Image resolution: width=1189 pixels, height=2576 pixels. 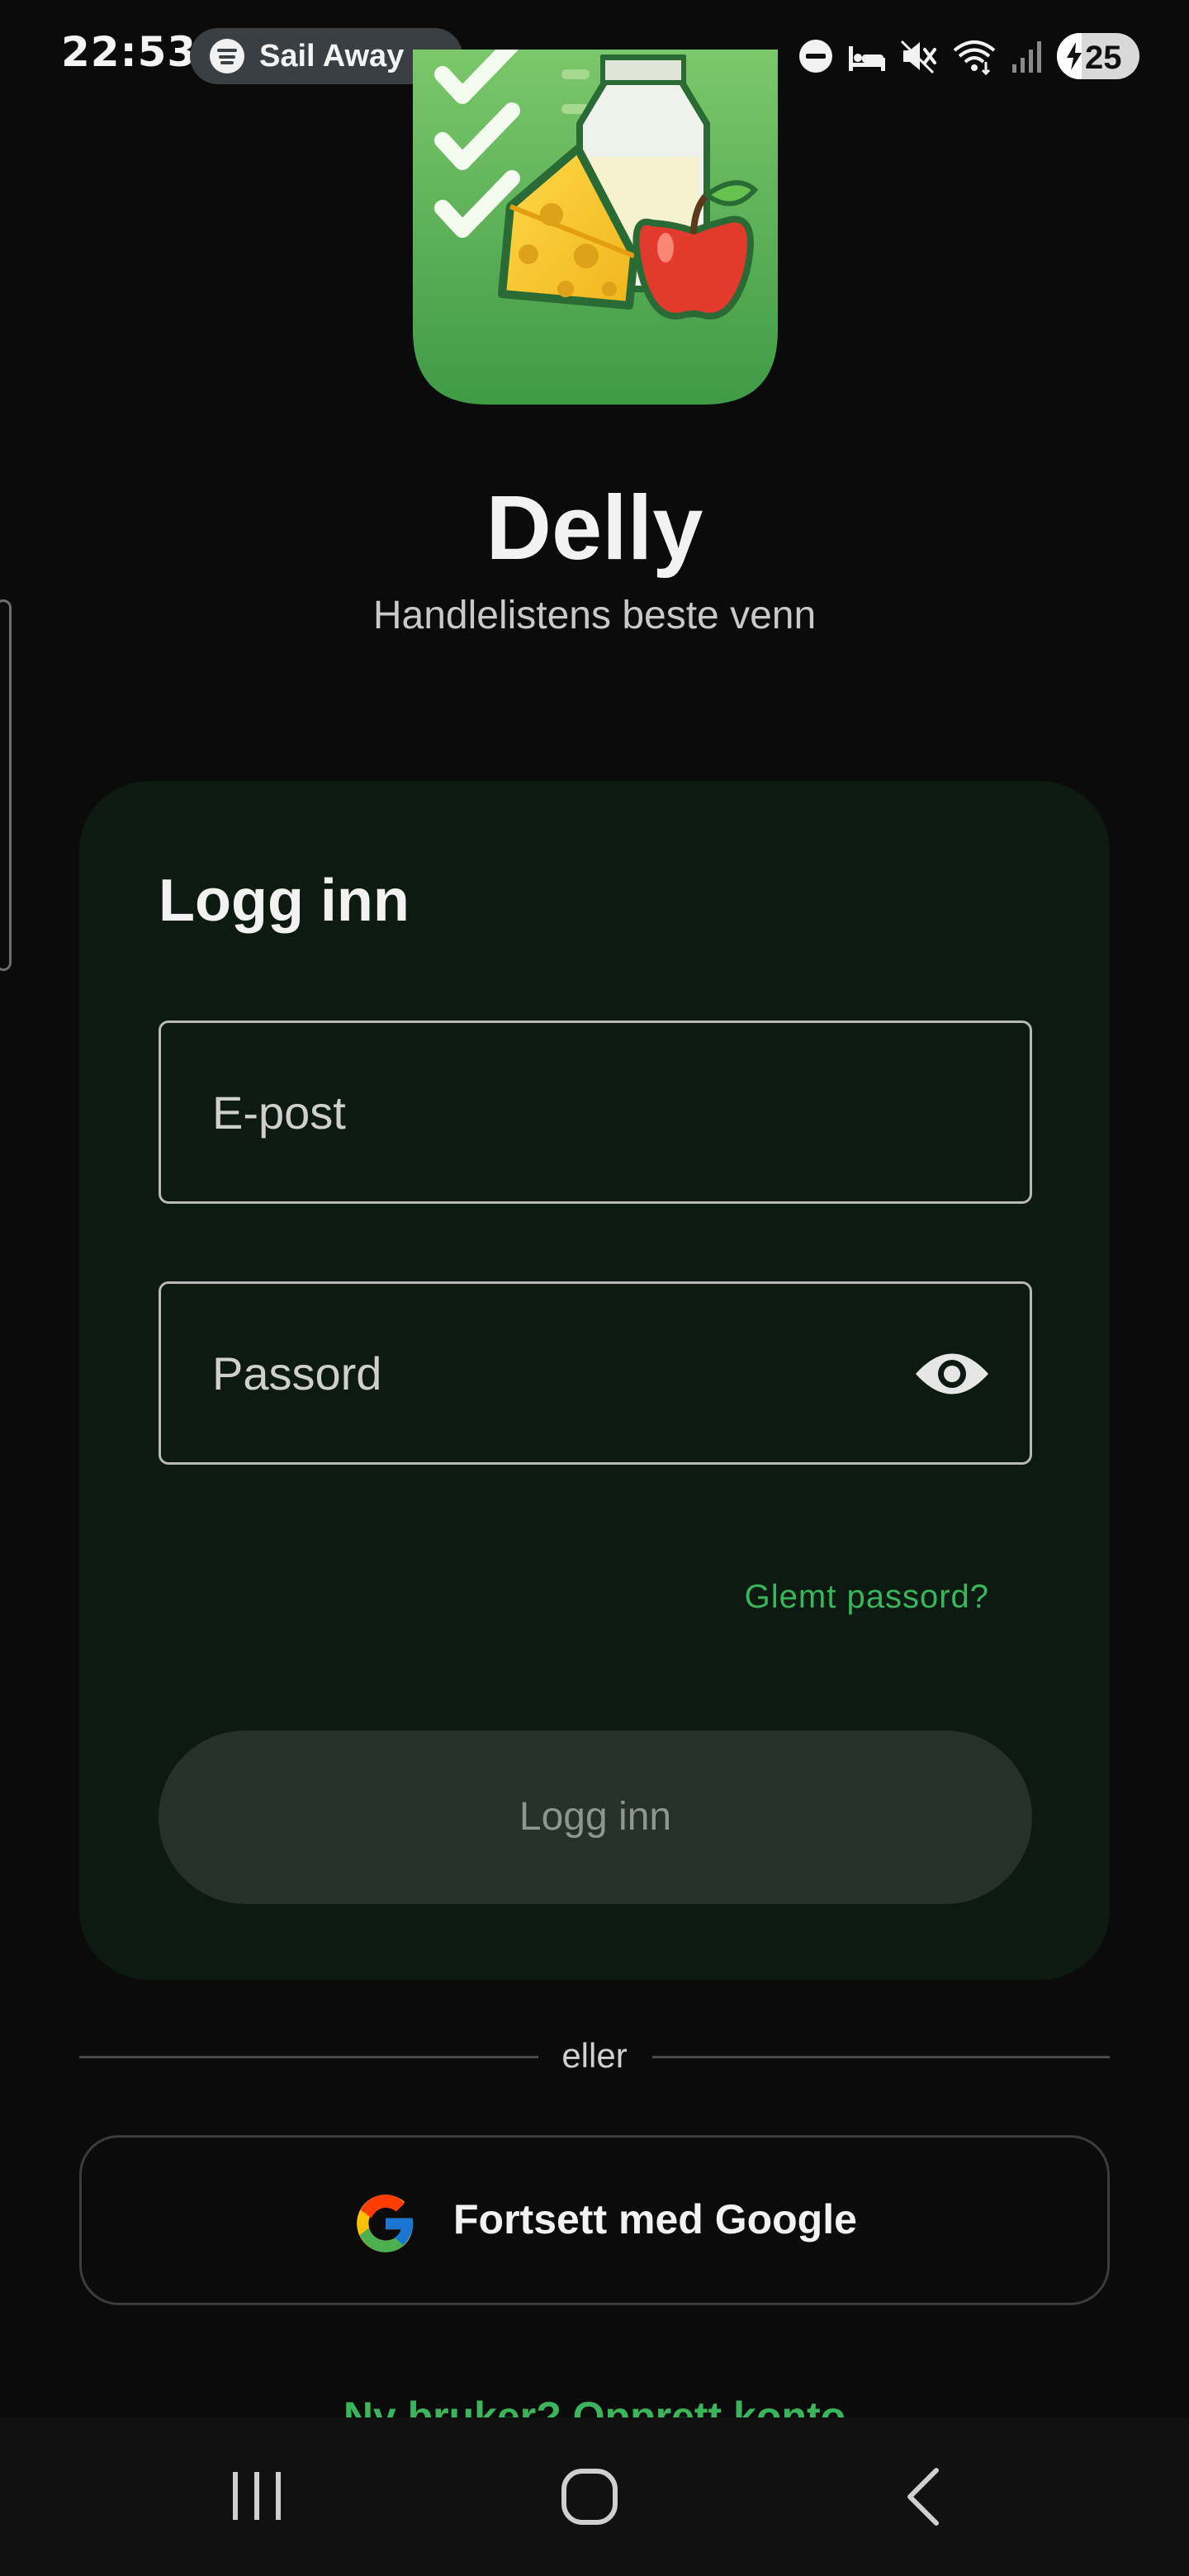 What do you see at coordinates (867, 58) in the screenshot?
I see `sleep-mode-icon` at bounding box center [867, 58].